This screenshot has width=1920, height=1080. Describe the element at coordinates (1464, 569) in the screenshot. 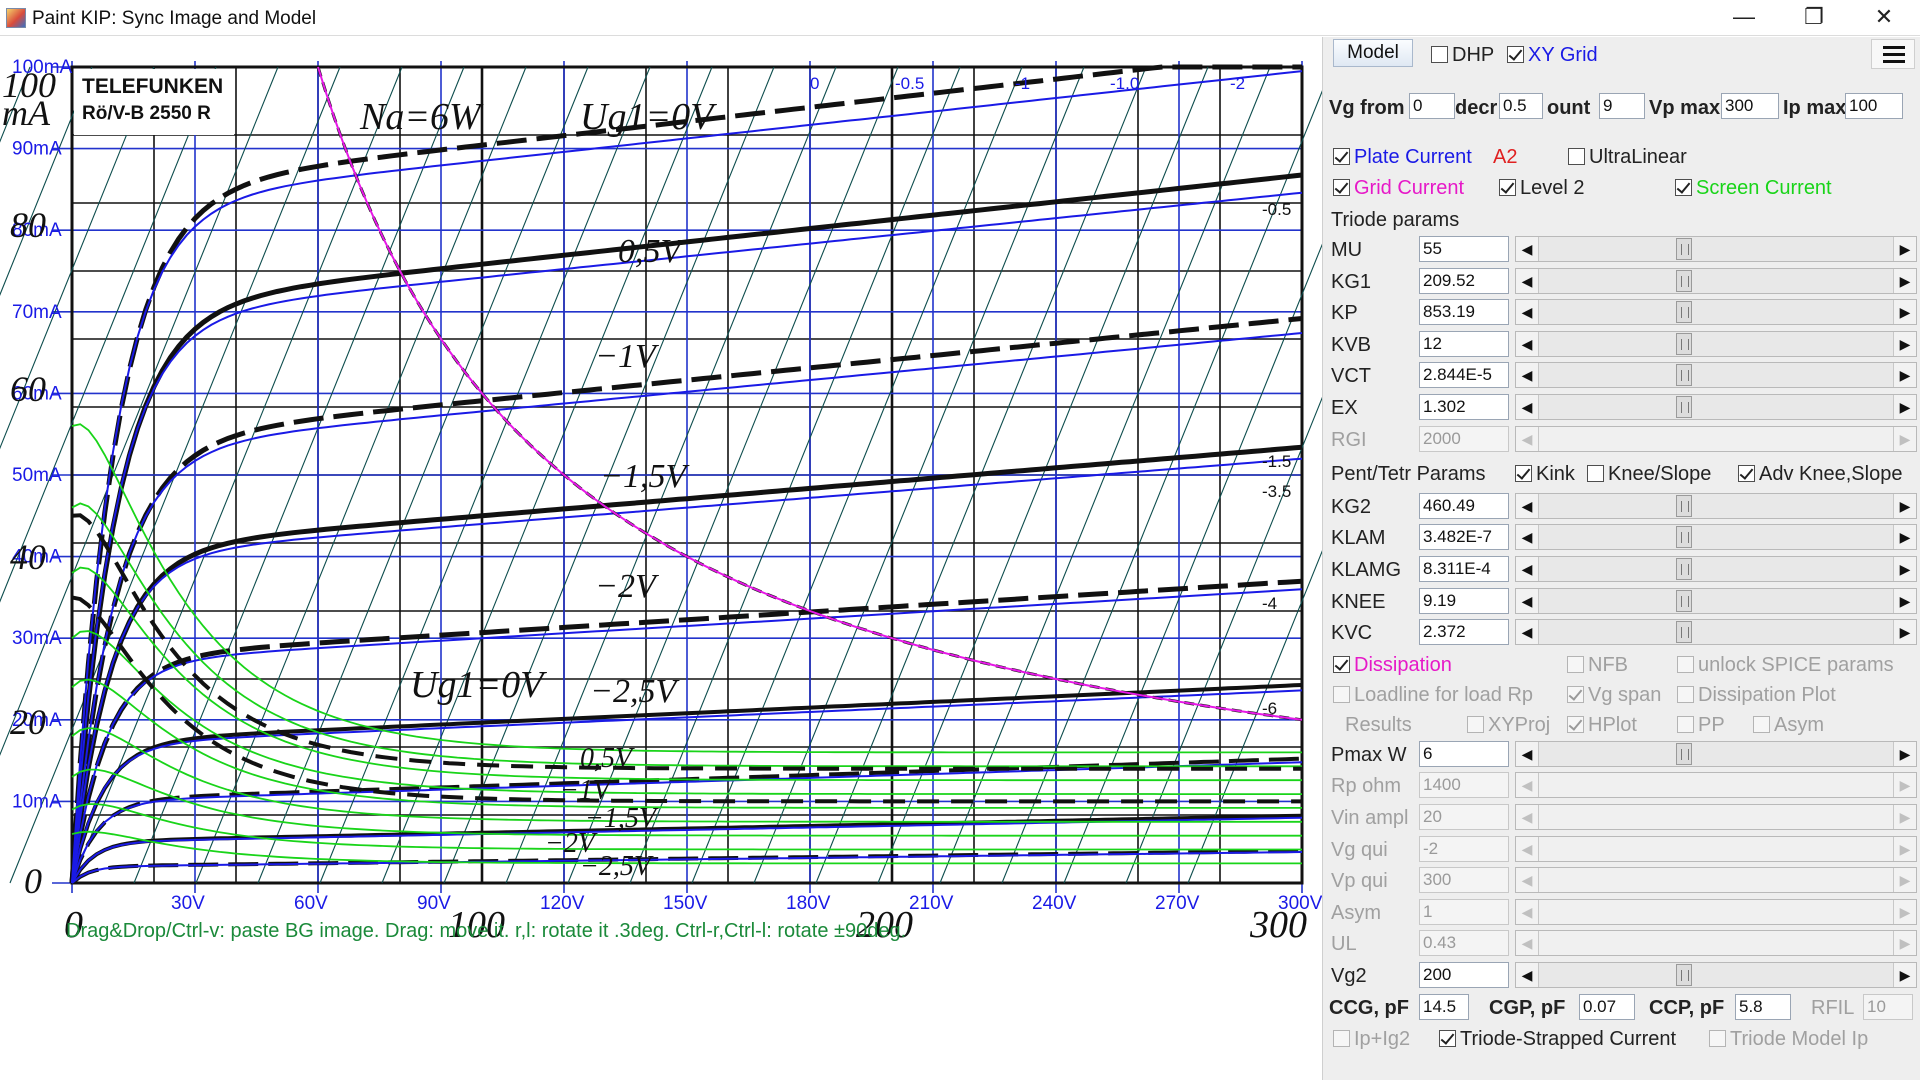

I see `pent-param-input: 8.311E-4` at that location.